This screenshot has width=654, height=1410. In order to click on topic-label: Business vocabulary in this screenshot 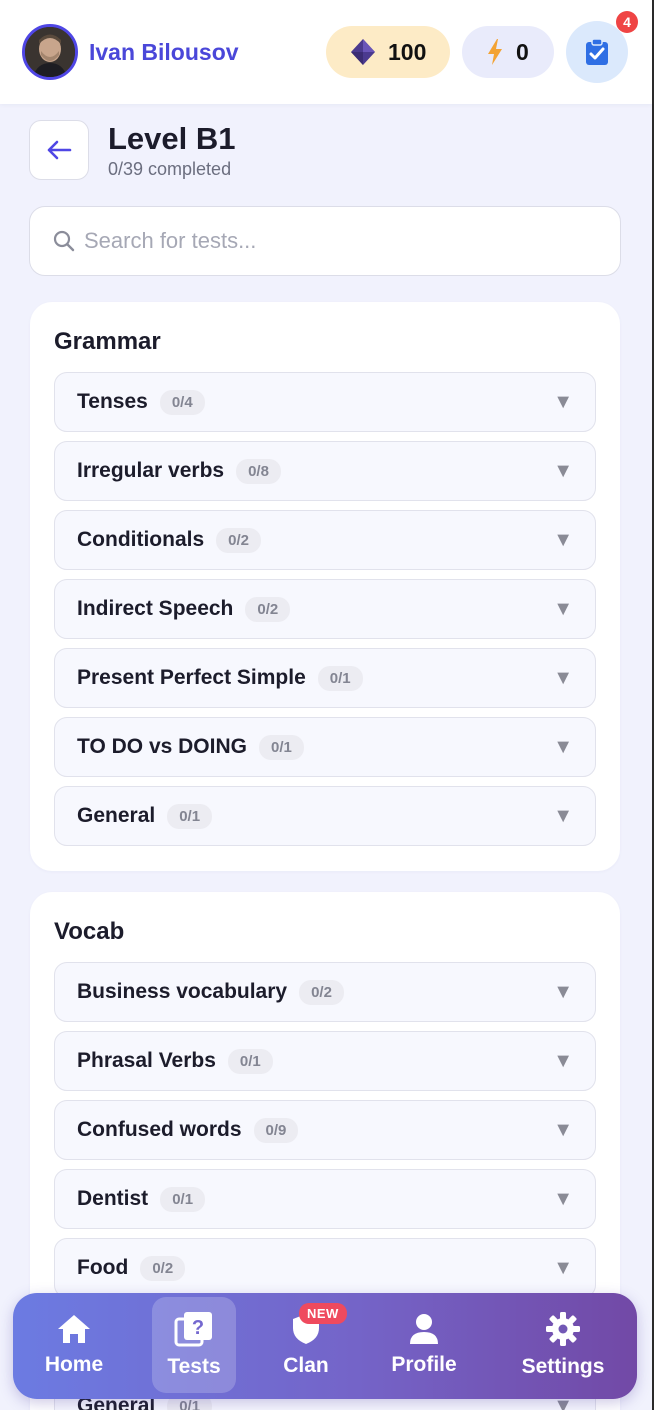, I will do `click(182, 991)`.